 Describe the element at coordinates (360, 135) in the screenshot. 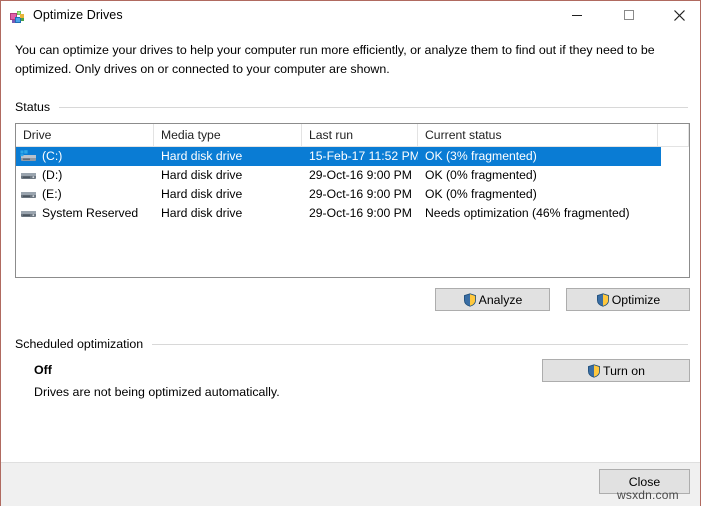

I see `column-header-last-run: Last run` at that location.